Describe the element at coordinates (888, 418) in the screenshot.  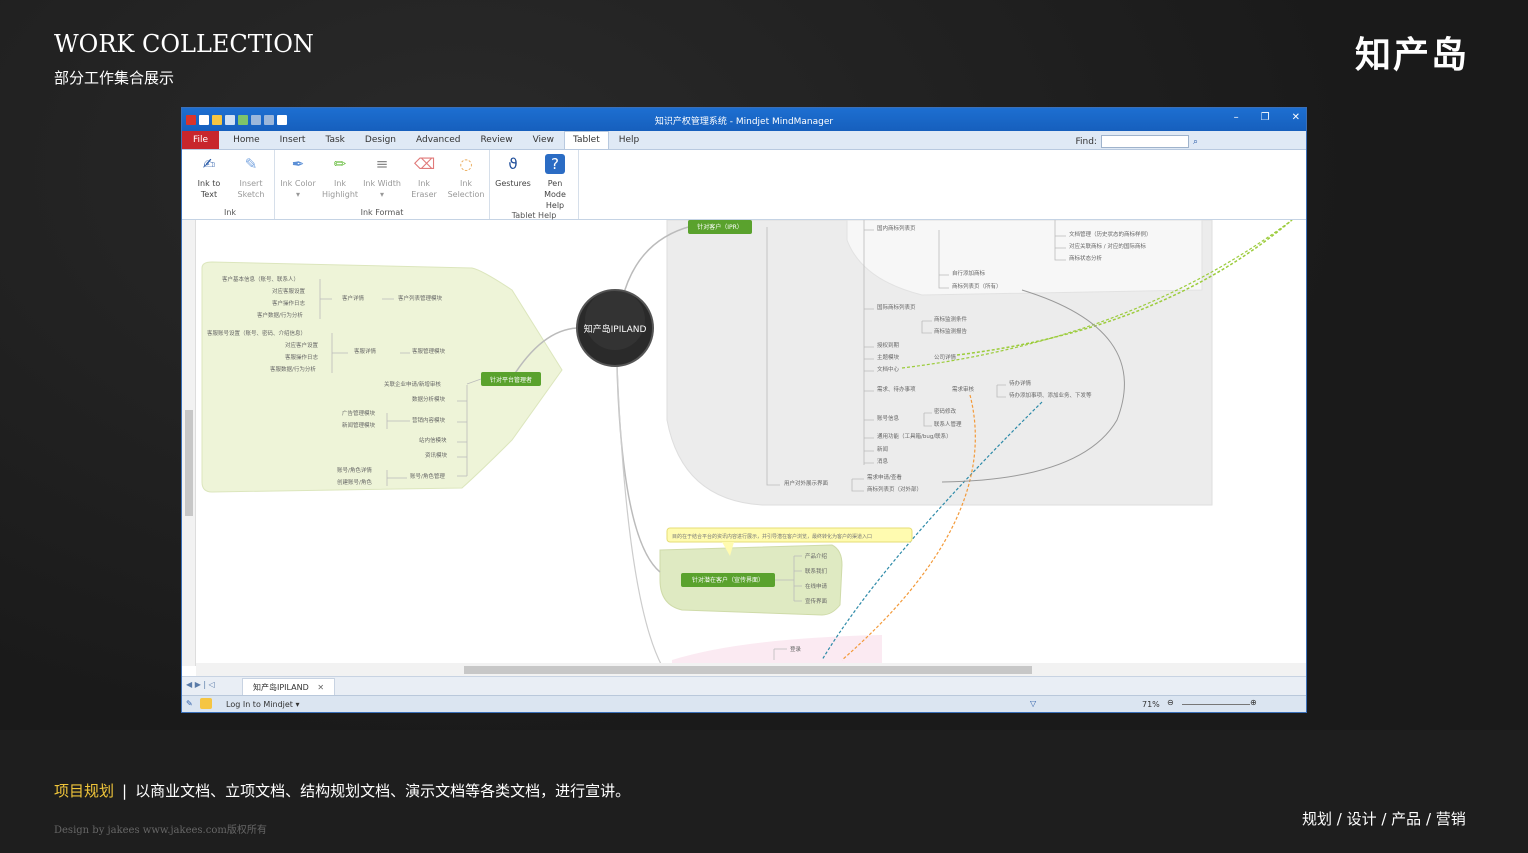
I see `map-topic: 账号信息` at that location.